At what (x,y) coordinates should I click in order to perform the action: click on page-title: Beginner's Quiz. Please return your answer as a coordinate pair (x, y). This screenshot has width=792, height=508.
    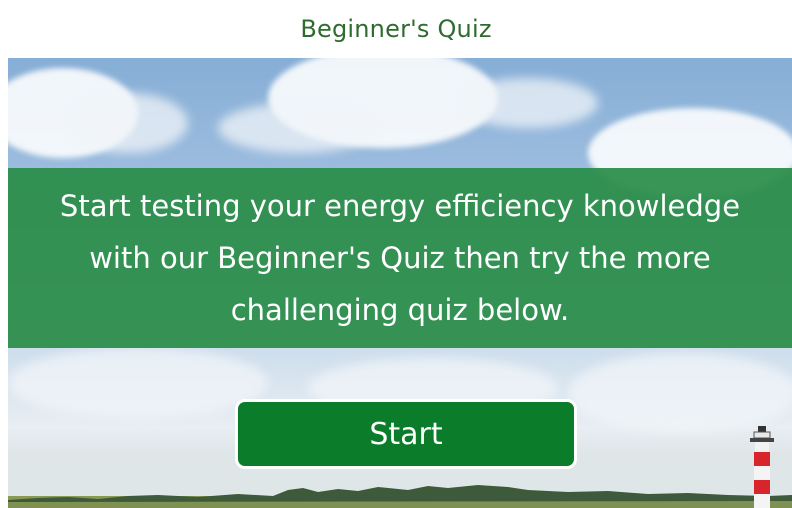
    Looking at the image, I should click on (396, 29).